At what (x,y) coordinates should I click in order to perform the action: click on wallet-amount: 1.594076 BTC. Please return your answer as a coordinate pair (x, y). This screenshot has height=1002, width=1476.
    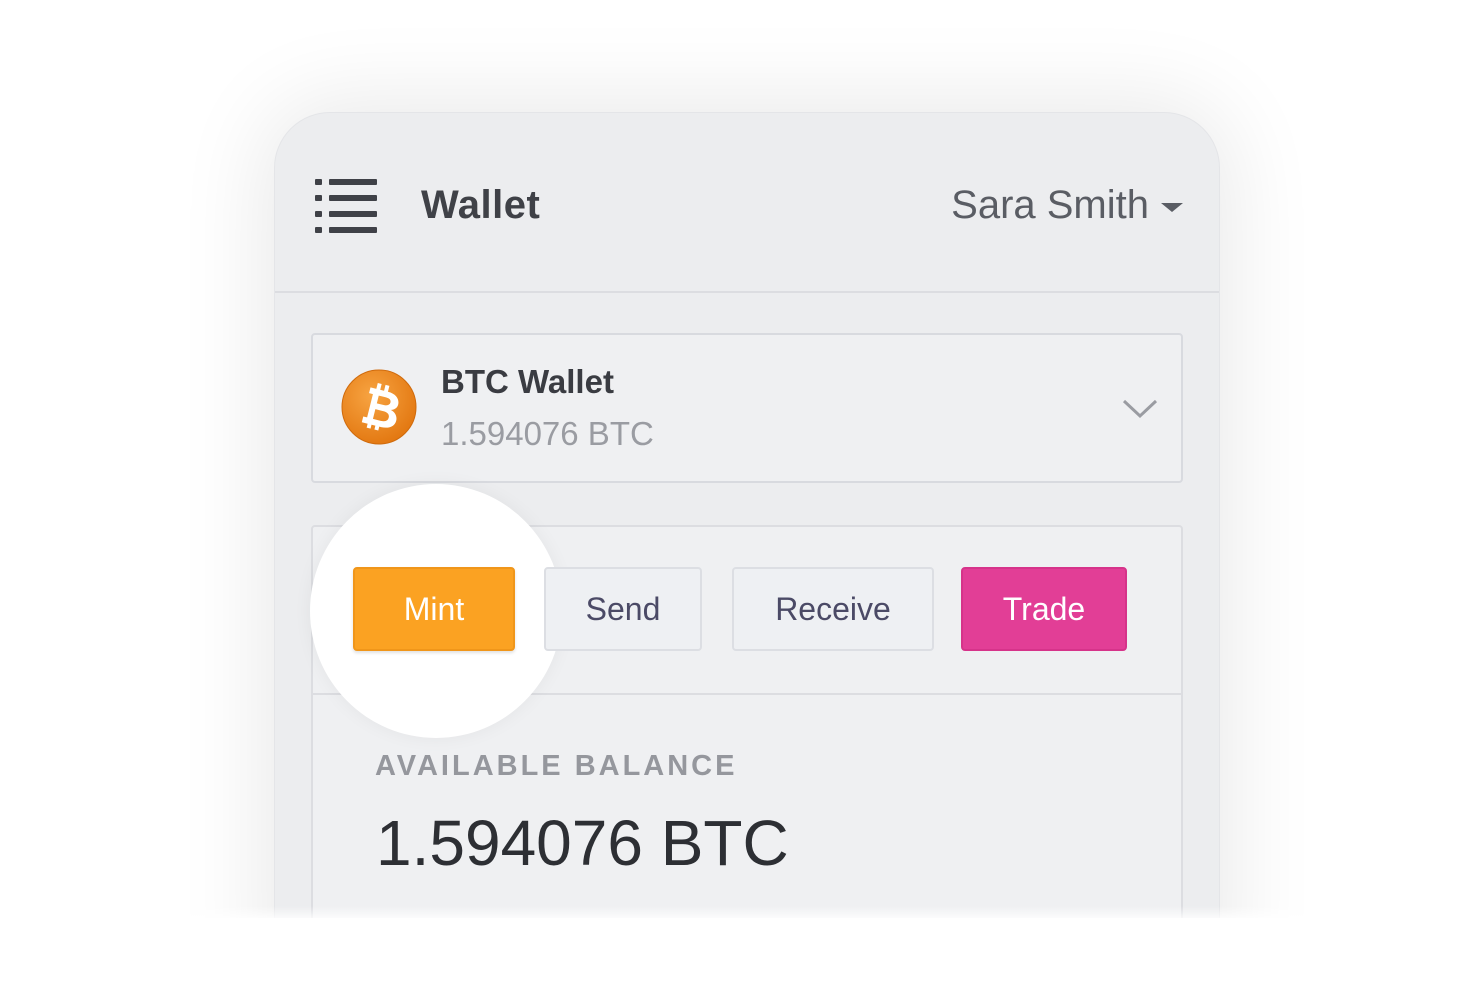
    Looking at the image, I should click on (547, 433).